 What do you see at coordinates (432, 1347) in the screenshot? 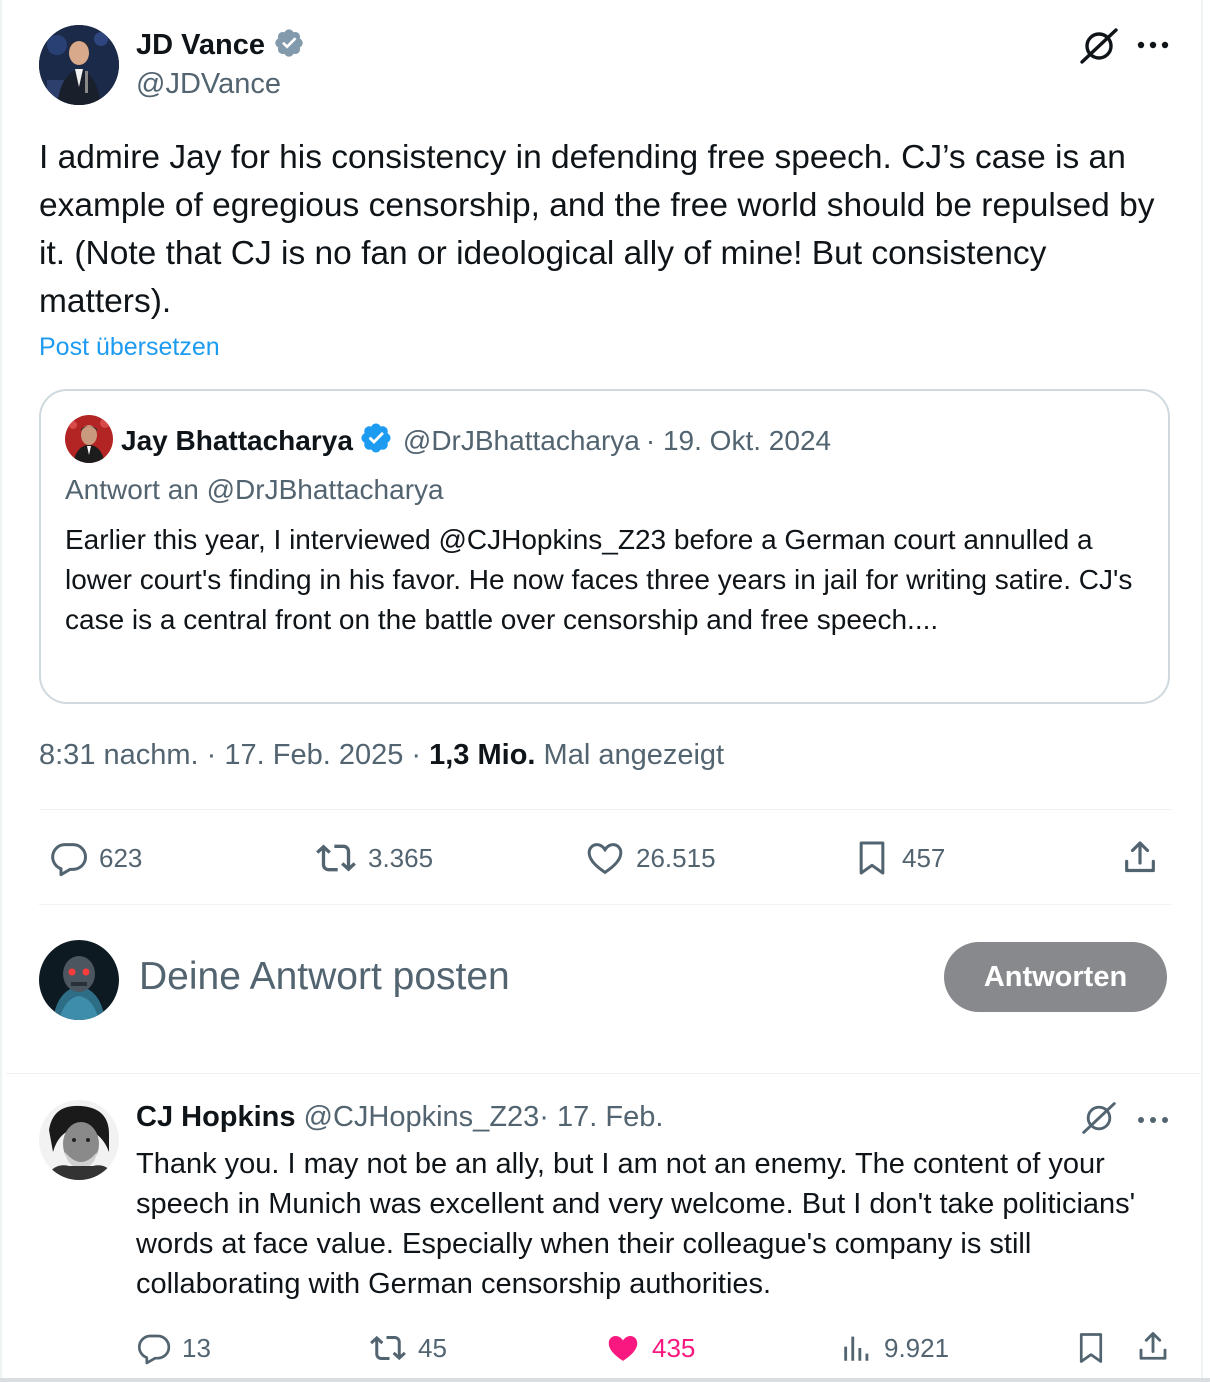
I see `reply-repost-count: 45` at bounding box center [432, 1347].